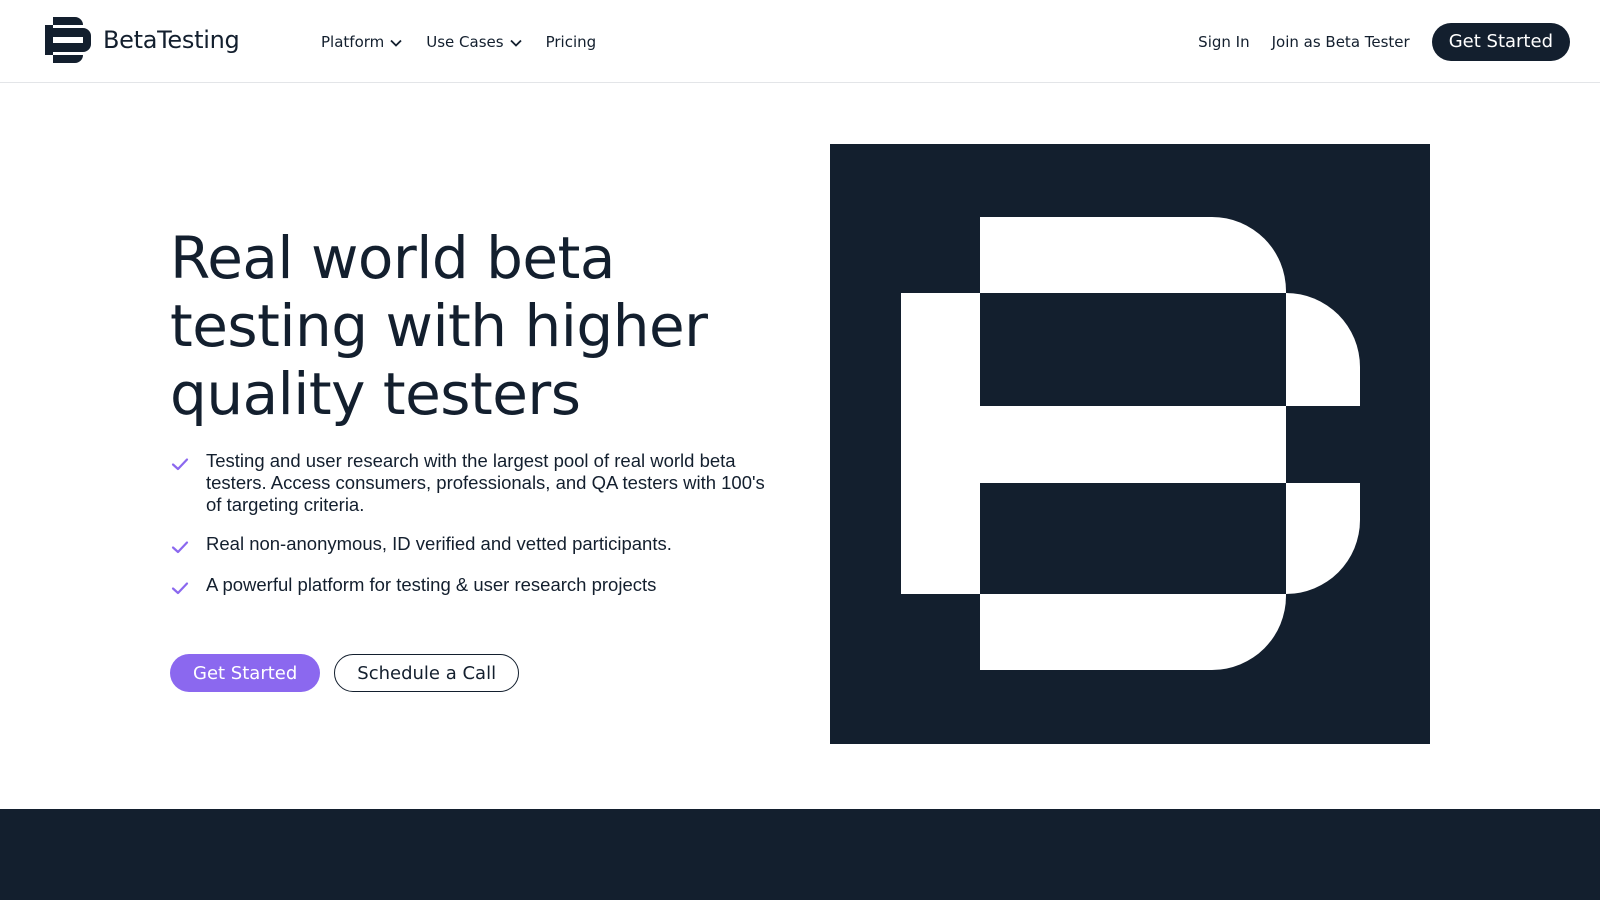 This screenshot has width=1600, height=900. I want to click on nav-item-use-cases: Use Cases, so click(474, 41).